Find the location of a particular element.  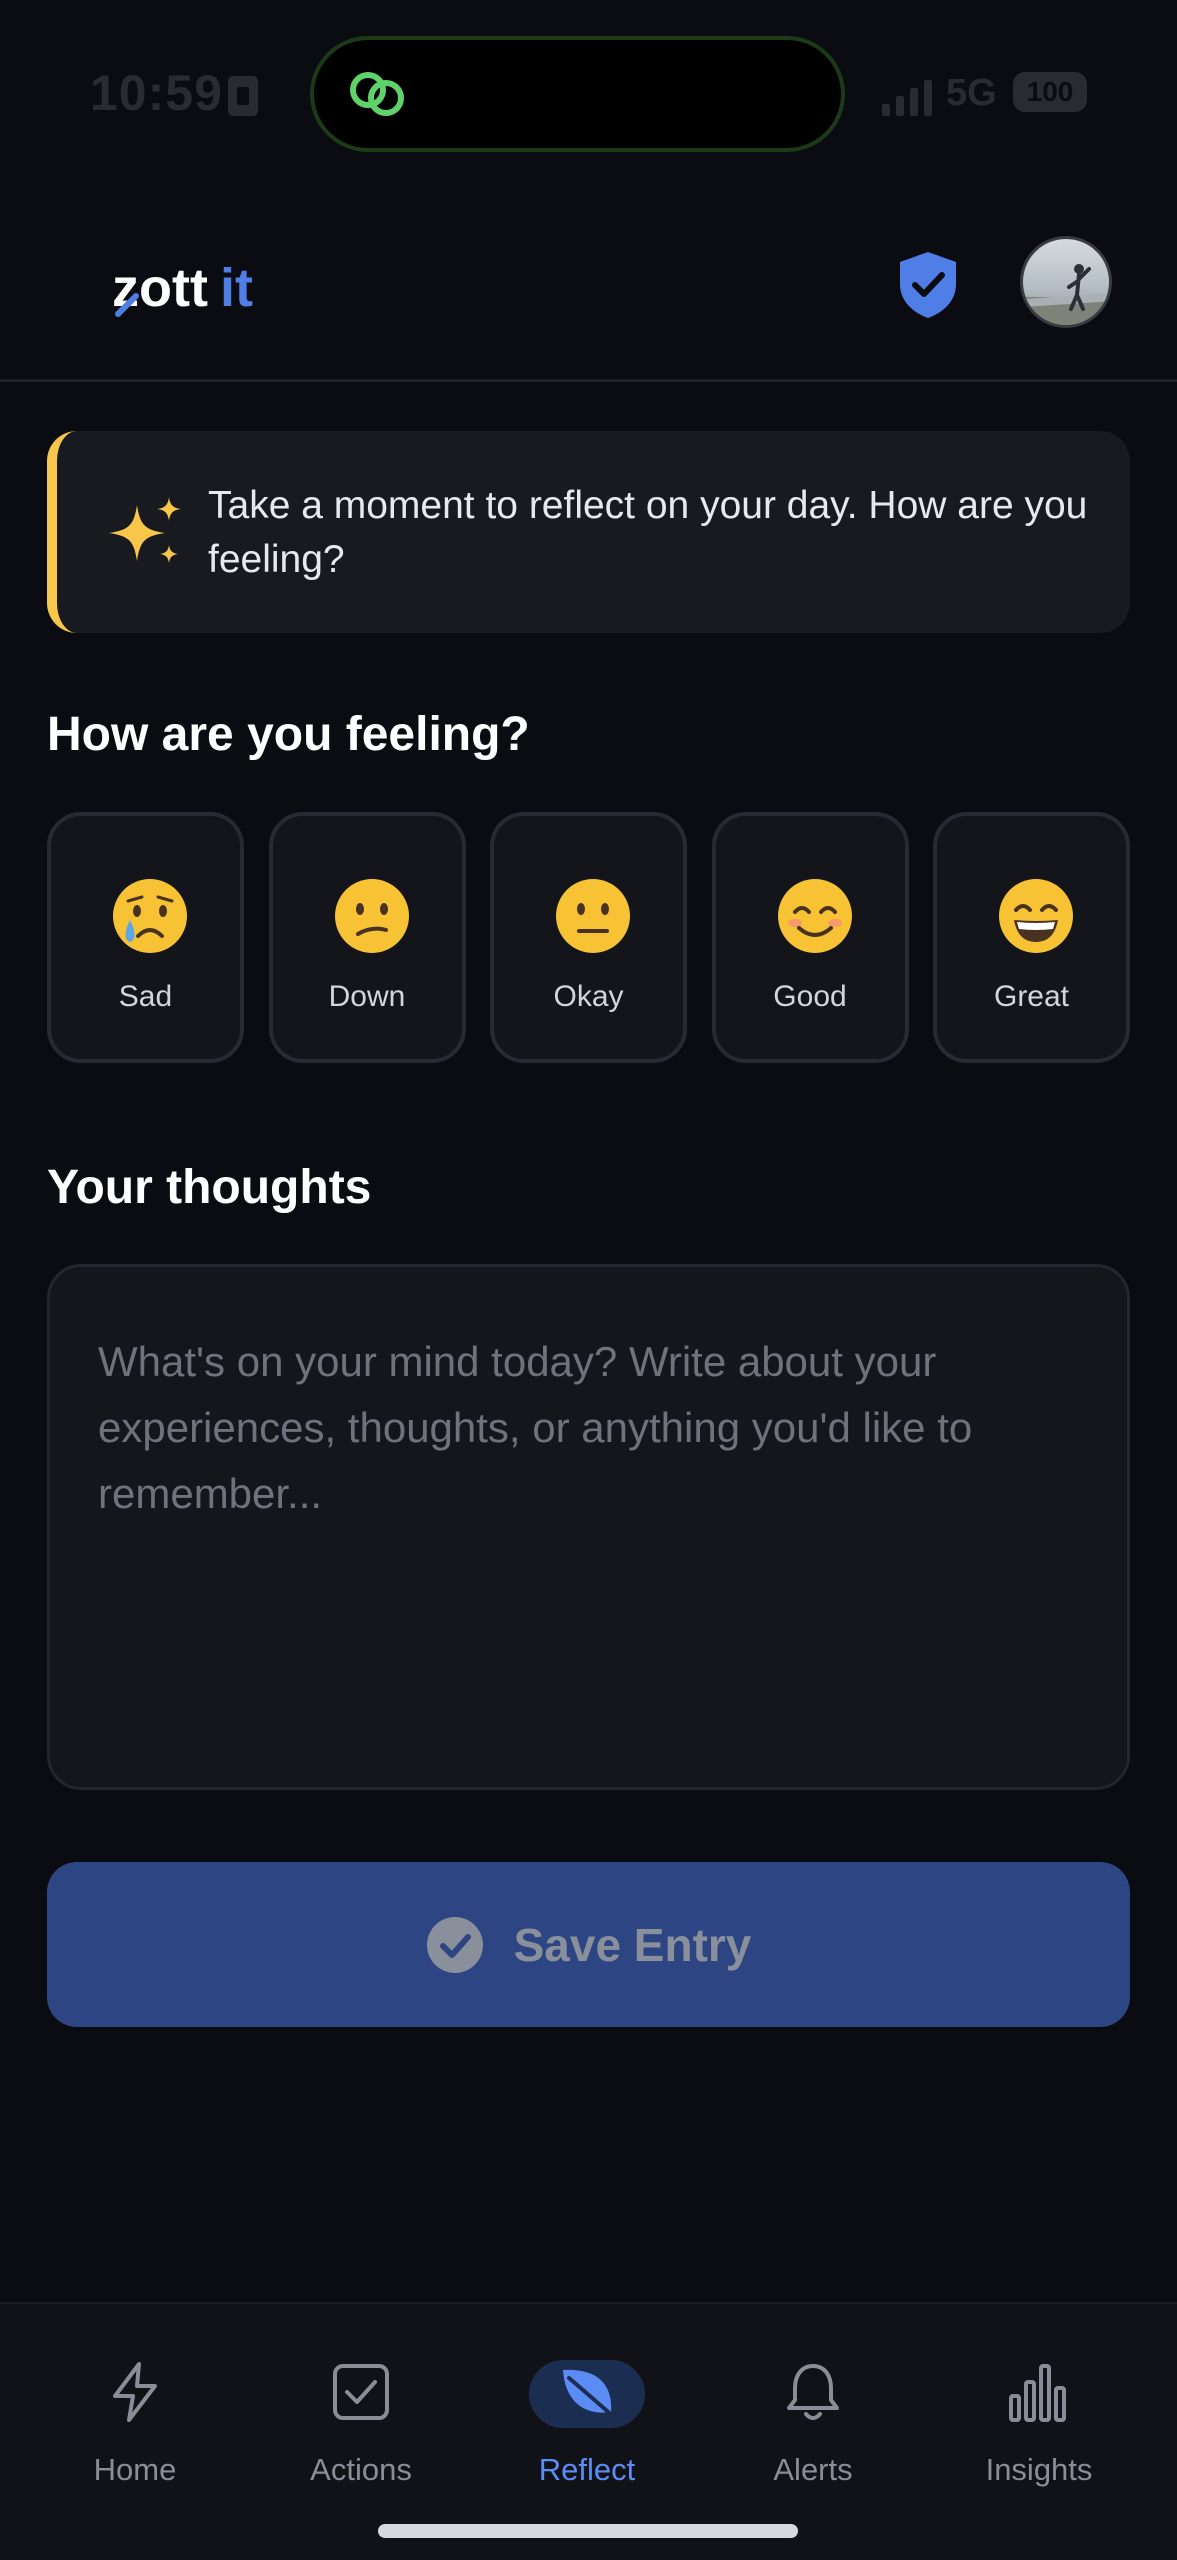

nav-item-alerts: Alerts is located at coordinates (813, 2404).